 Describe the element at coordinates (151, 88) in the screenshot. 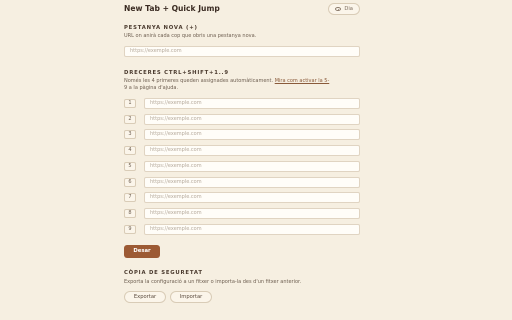

I see `shortcuts-description-text-2: 9 a la pàgina d'ajuda.` at that location.